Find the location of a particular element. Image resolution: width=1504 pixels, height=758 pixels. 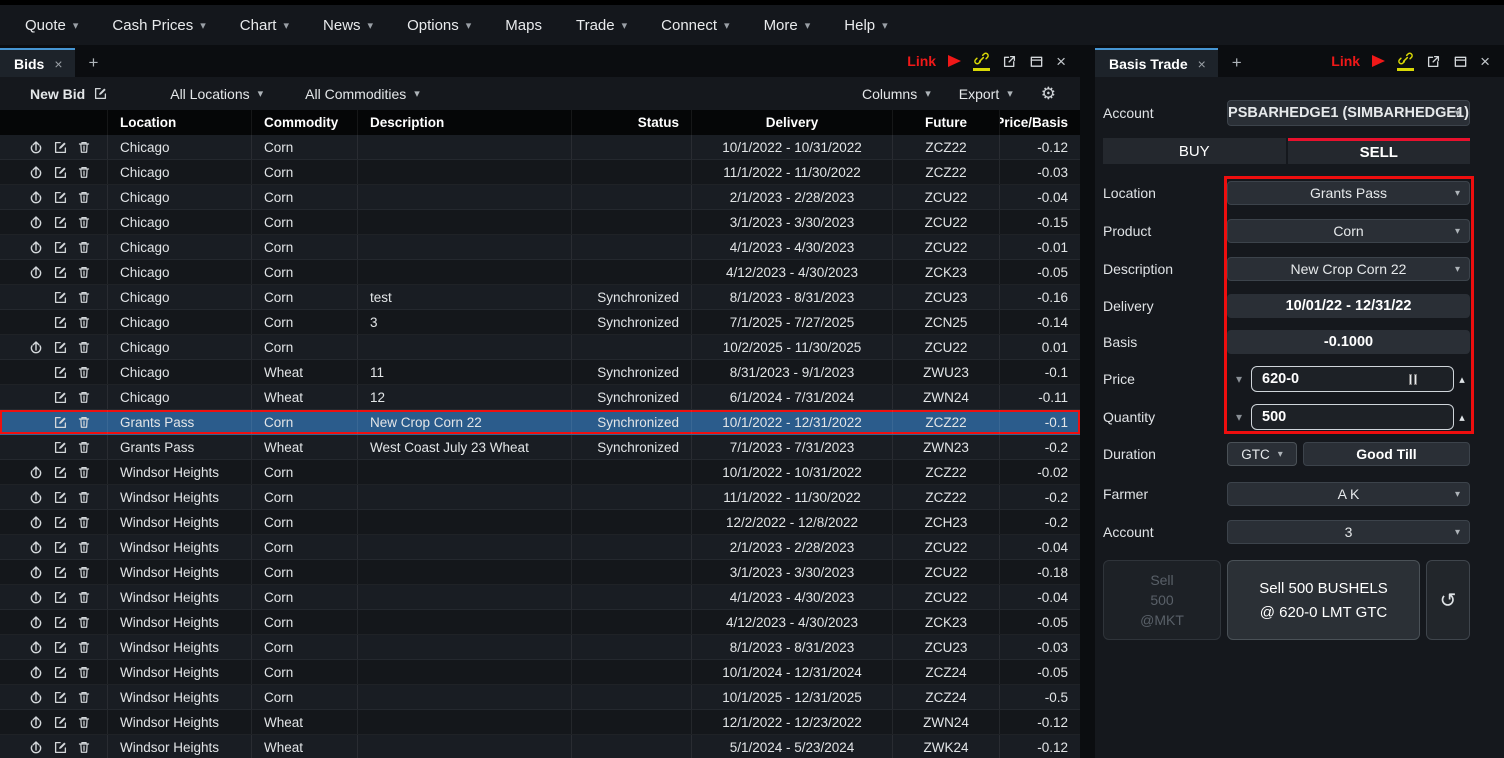

sell-button: SELL is located at coordinates (1378, 151).